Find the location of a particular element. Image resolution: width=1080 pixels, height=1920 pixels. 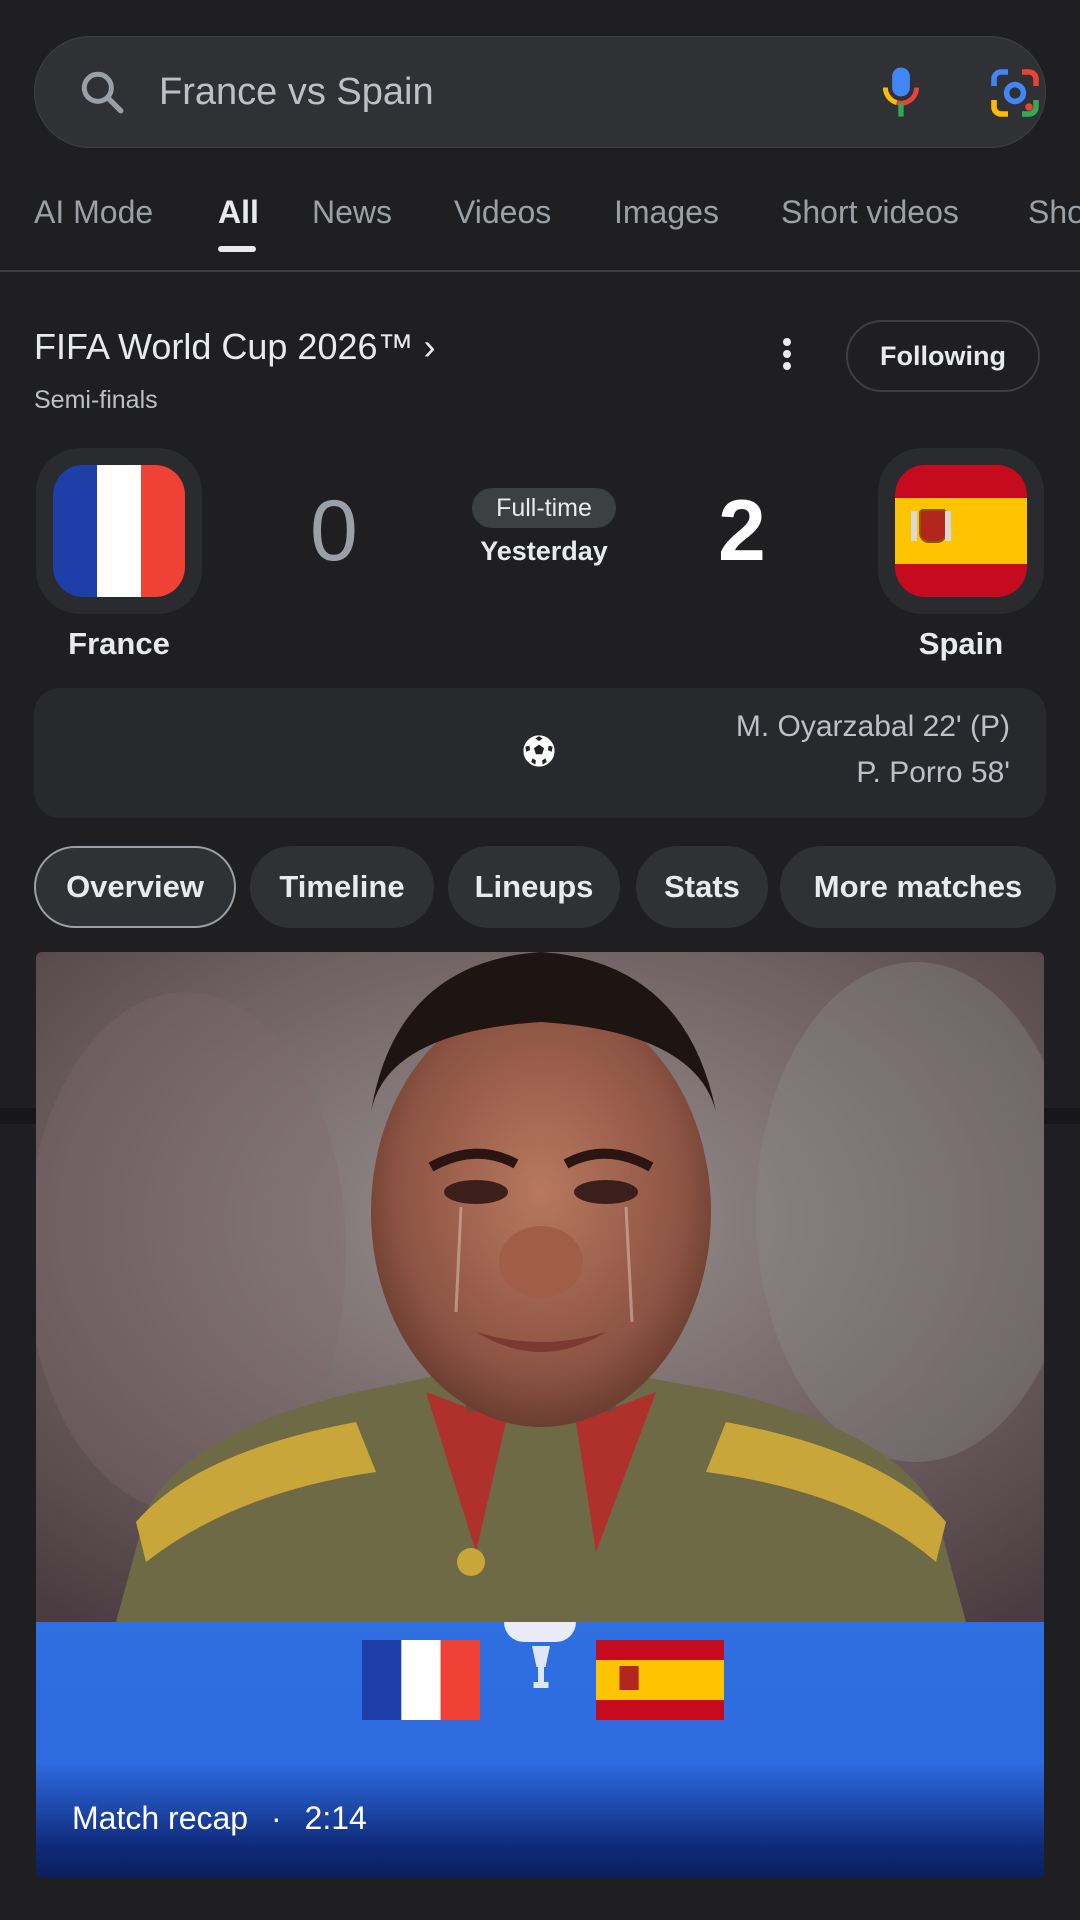

tab-ai-mode: AI Mode is located at coordinates (93, 212).